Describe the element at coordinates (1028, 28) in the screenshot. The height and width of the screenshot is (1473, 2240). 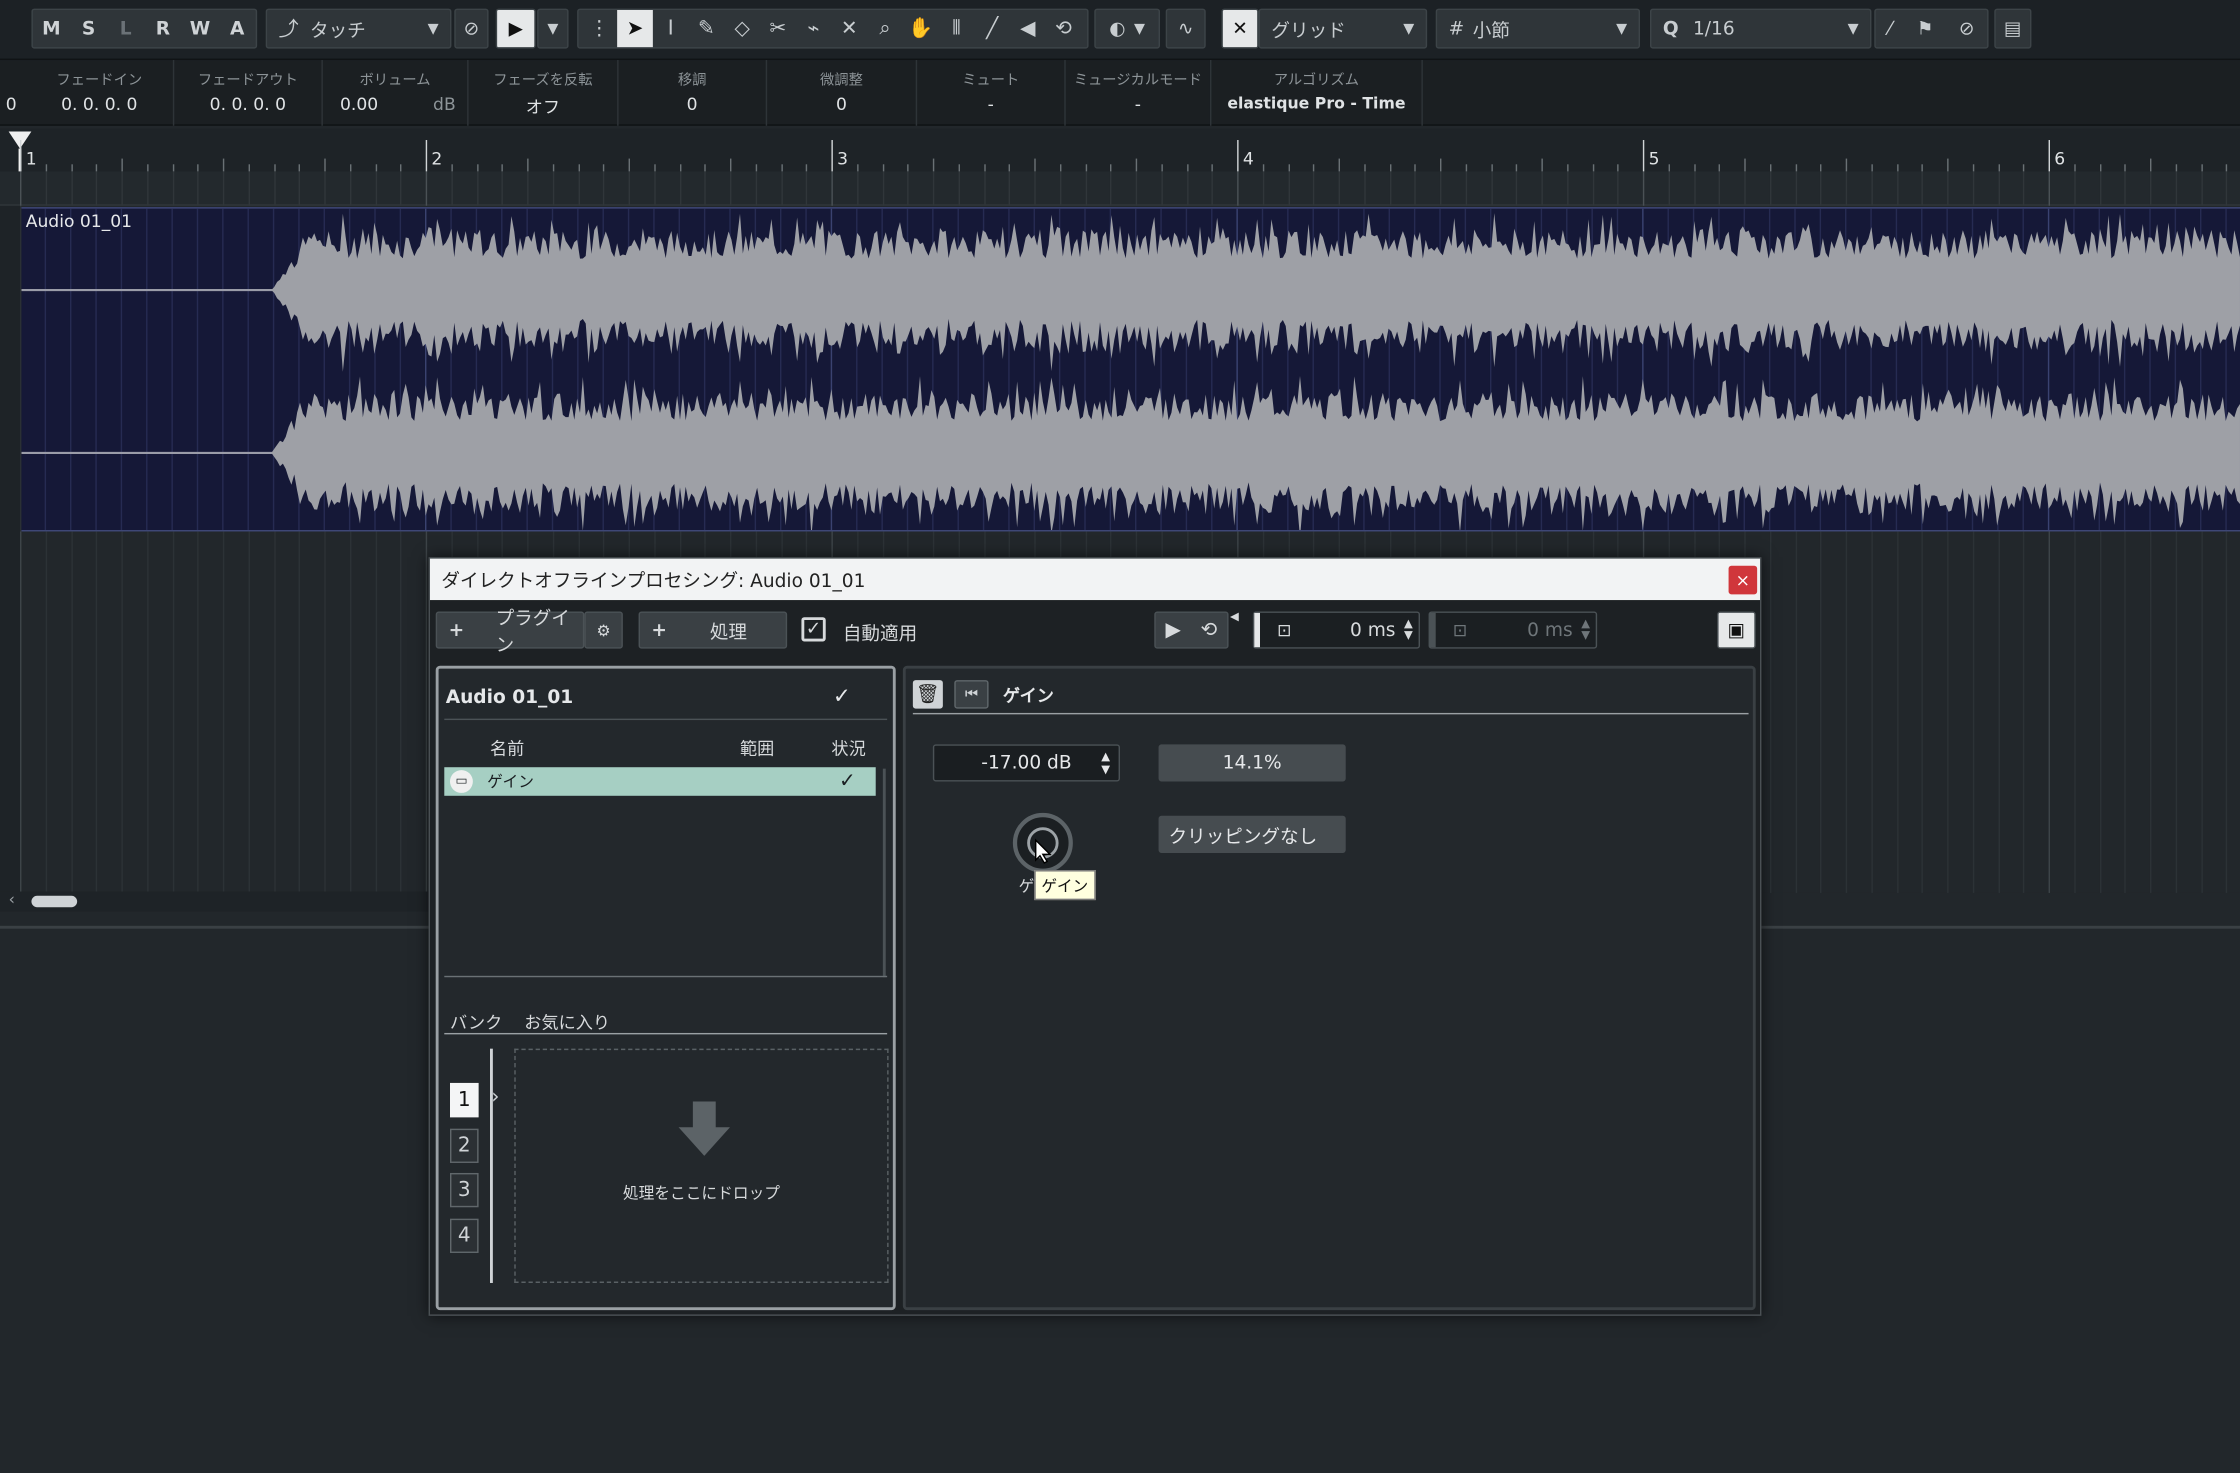
I see `play-tool: ◀` at that location.